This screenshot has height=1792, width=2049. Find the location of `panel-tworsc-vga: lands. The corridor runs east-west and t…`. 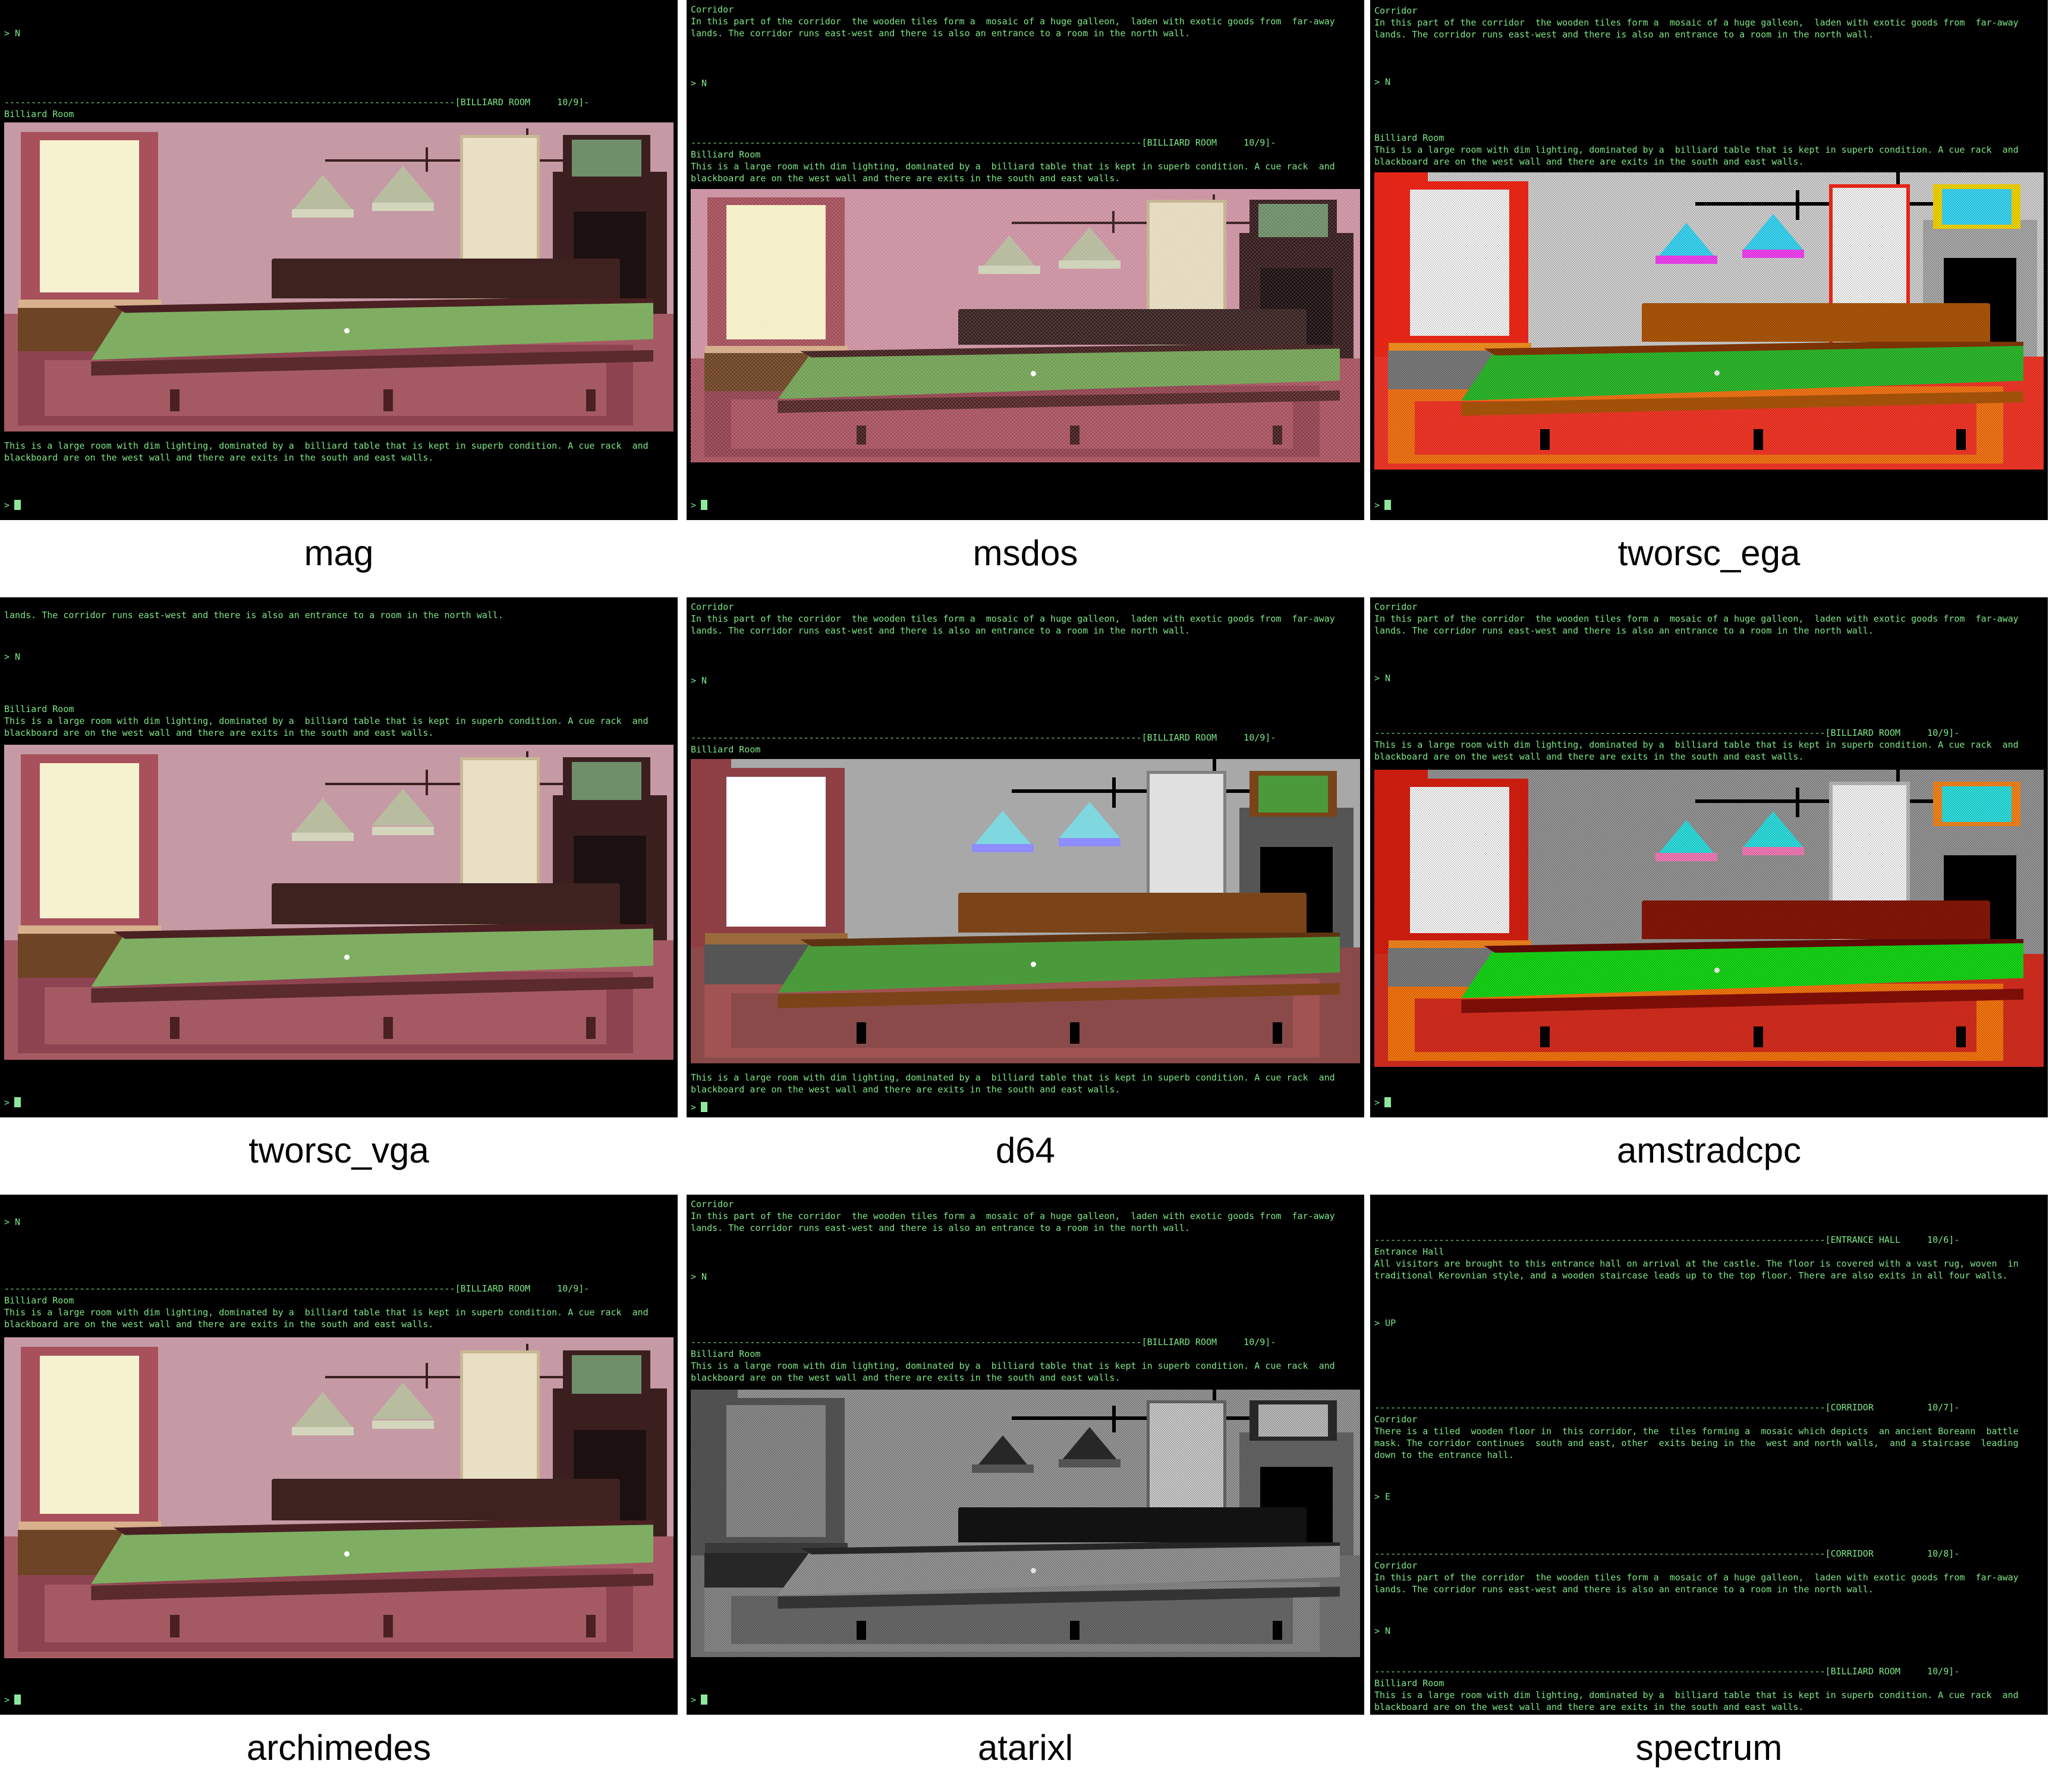

panel-tworsc-vga: lands. The corridor runs east-west and t… is located at coordinates (342, 896).